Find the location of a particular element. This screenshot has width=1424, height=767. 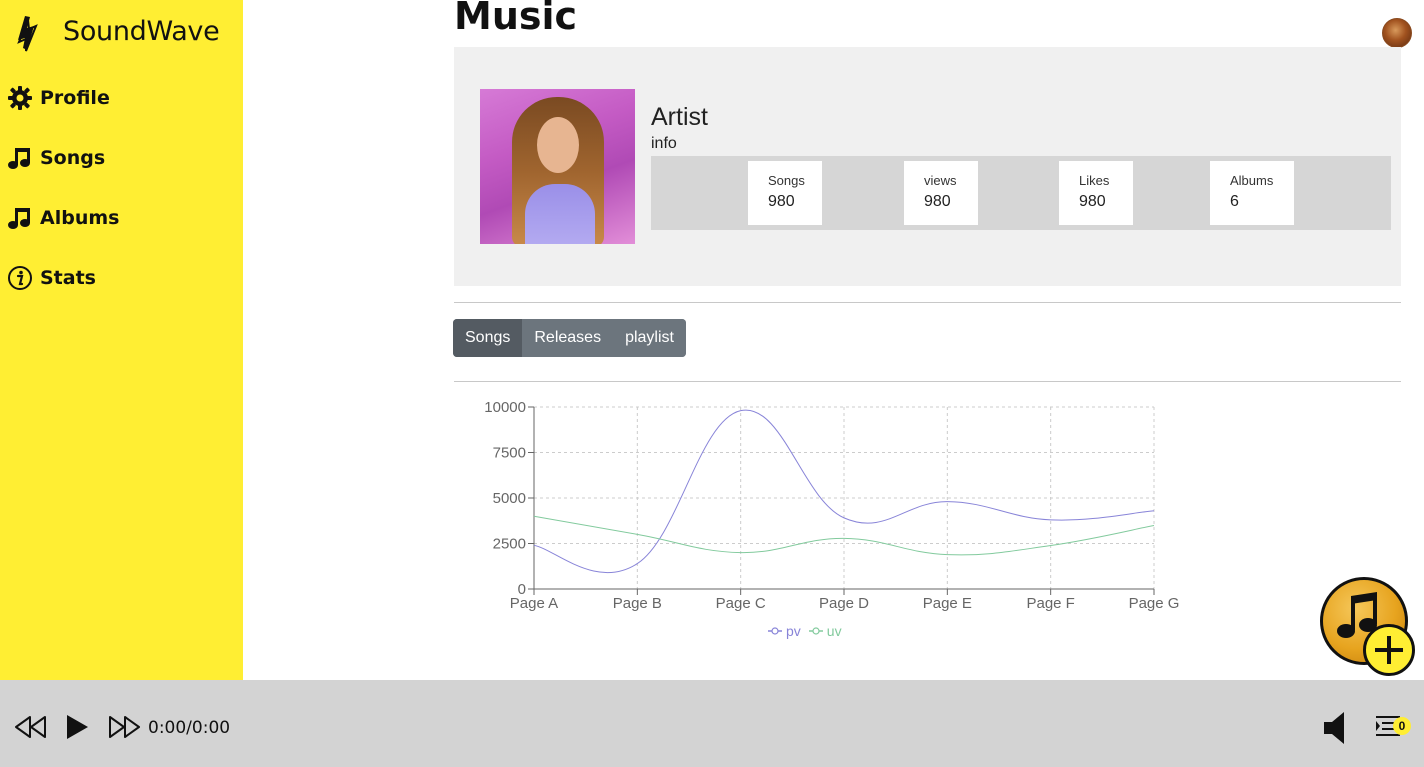

x-tick-label: Page G is located at coordinates (1154, 603).